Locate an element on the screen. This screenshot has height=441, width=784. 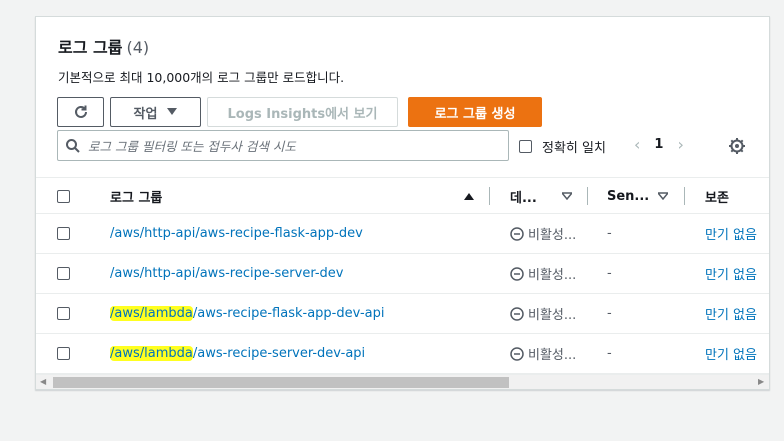
current-page: 1 is located at coordinates (658, 144).